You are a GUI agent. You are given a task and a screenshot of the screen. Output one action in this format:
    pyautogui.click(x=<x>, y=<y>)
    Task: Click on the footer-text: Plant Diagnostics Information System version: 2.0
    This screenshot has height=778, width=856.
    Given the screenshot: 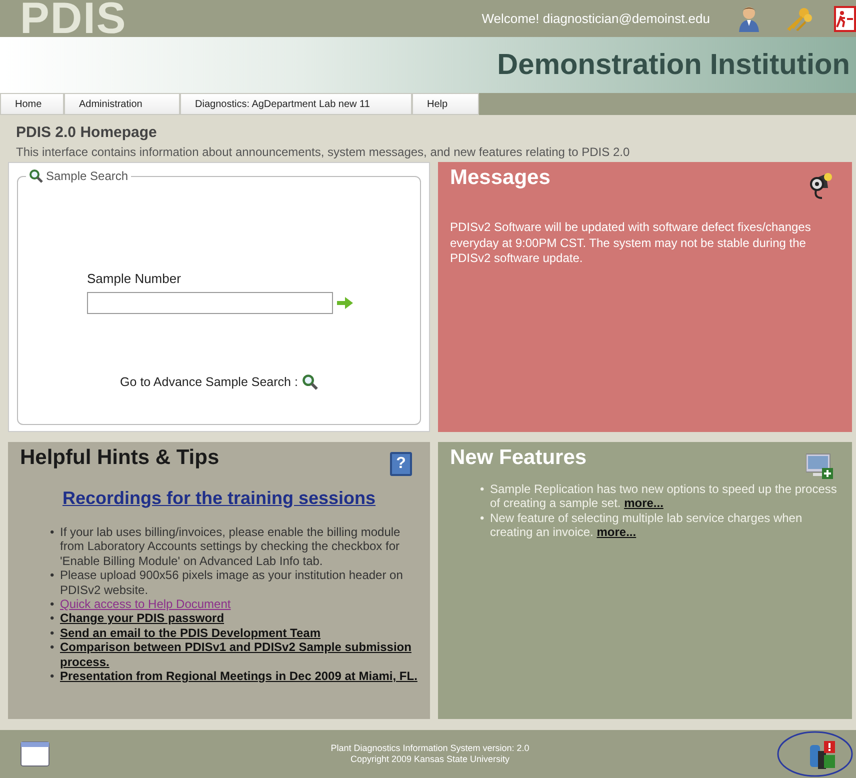 What is the action you would take?
    pyautogui.click(x=430, y=748)
    